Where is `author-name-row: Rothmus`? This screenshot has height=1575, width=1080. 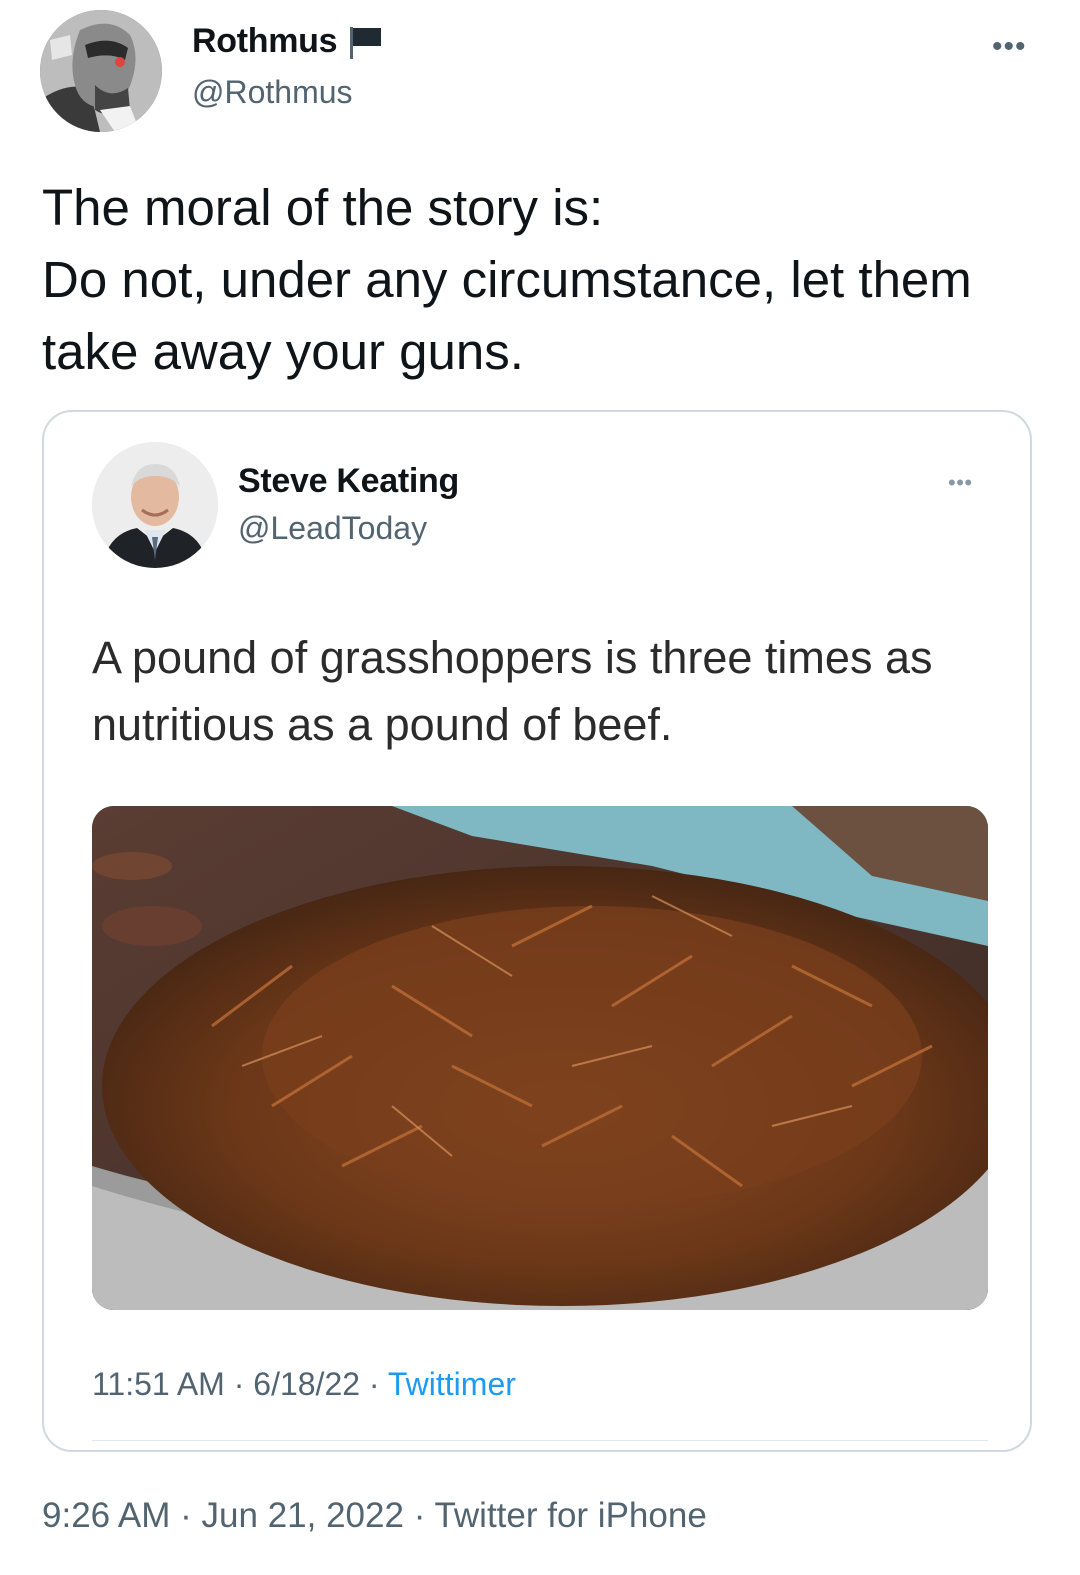
author-name-row: Rothmus is located at coordinates (287, 41).